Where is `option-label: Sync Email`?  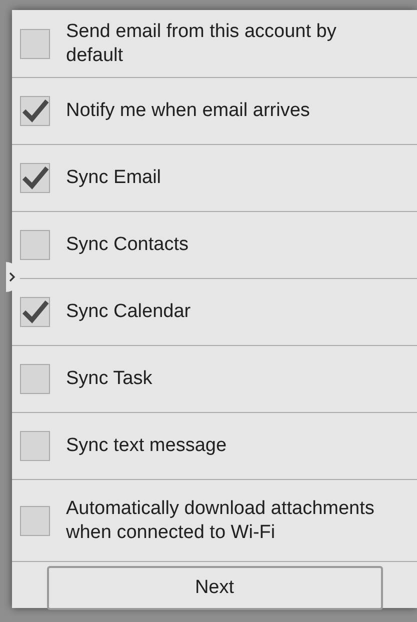
option-label: Sync Email is located at coordinates (114, 178).